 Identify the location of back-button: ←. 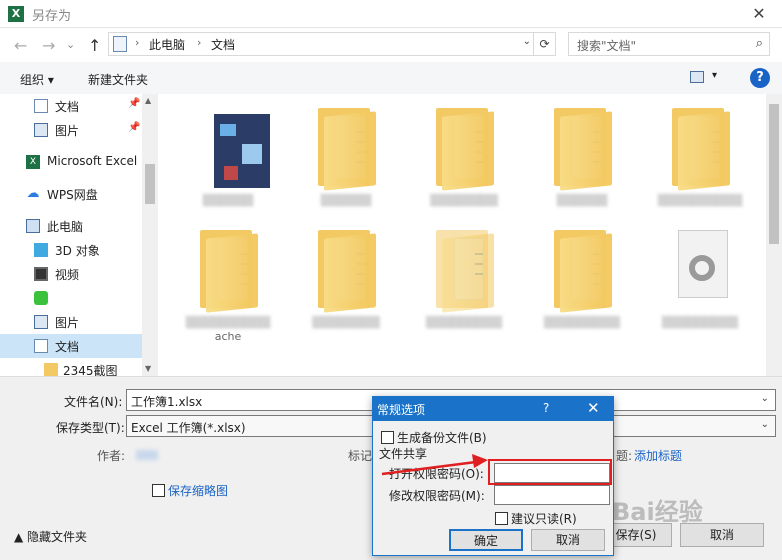
(20, 45).